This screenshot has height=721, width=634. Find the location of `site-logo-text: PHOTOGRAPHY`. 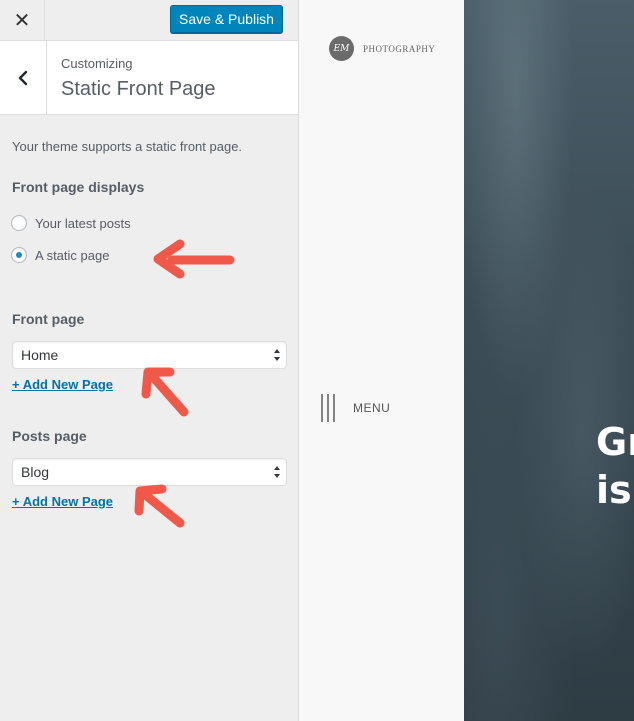

site-logo-text: PHOTOGRAPHY is located at coordinates (399, 49).